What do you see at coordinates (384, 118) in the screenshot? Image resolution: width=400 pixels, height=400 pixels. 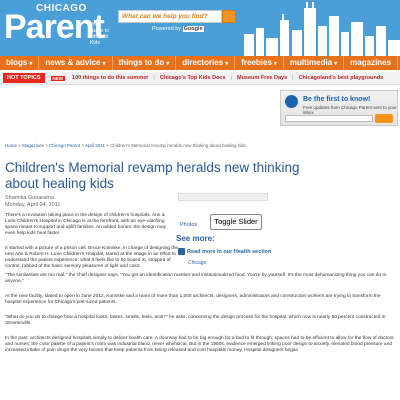 I see `newsletter-submit-button` at bounding box center [384, 118].